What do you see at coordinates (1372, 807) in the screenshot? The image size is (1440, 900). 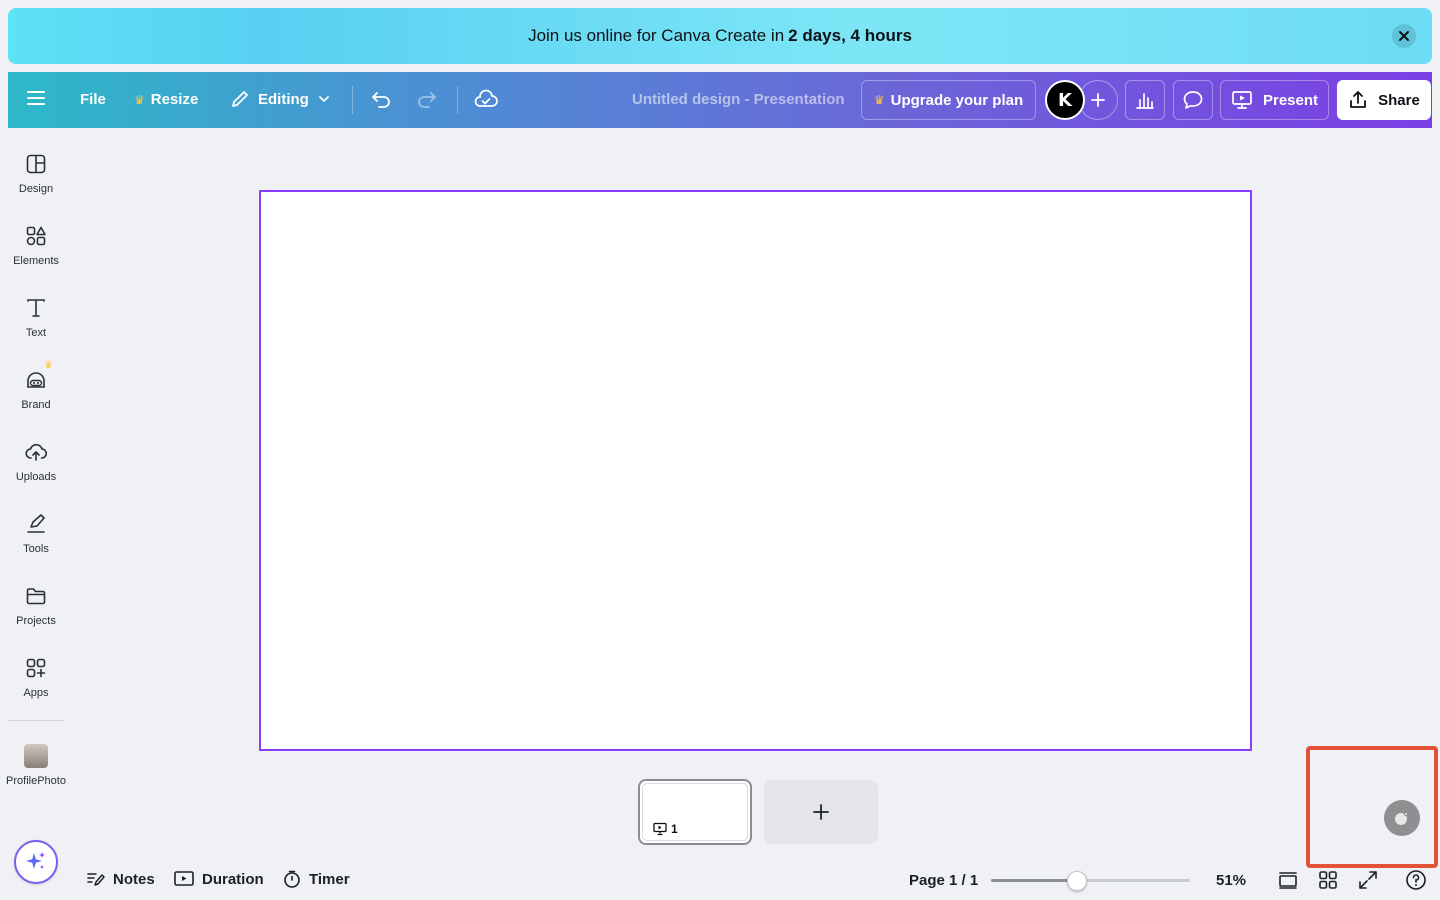 I see `highlight-annotation-box` at bounding box center [1372, 807].